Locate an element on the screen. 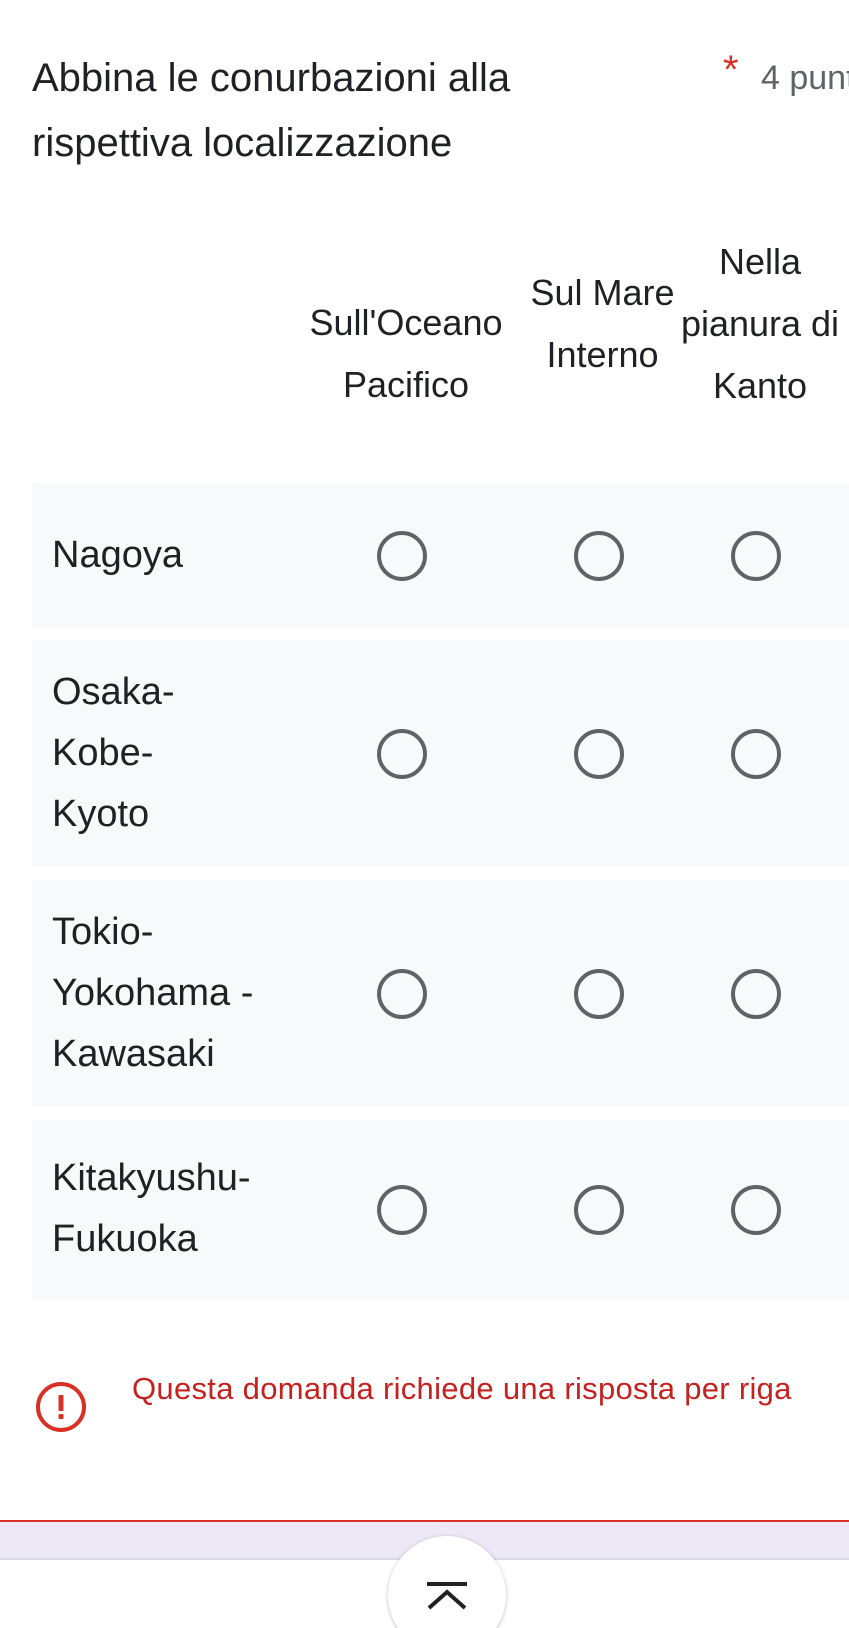 The width and height of the screenshot is (849, 1628). radio-nagoya-pacific is located at coordinates (402, 556).